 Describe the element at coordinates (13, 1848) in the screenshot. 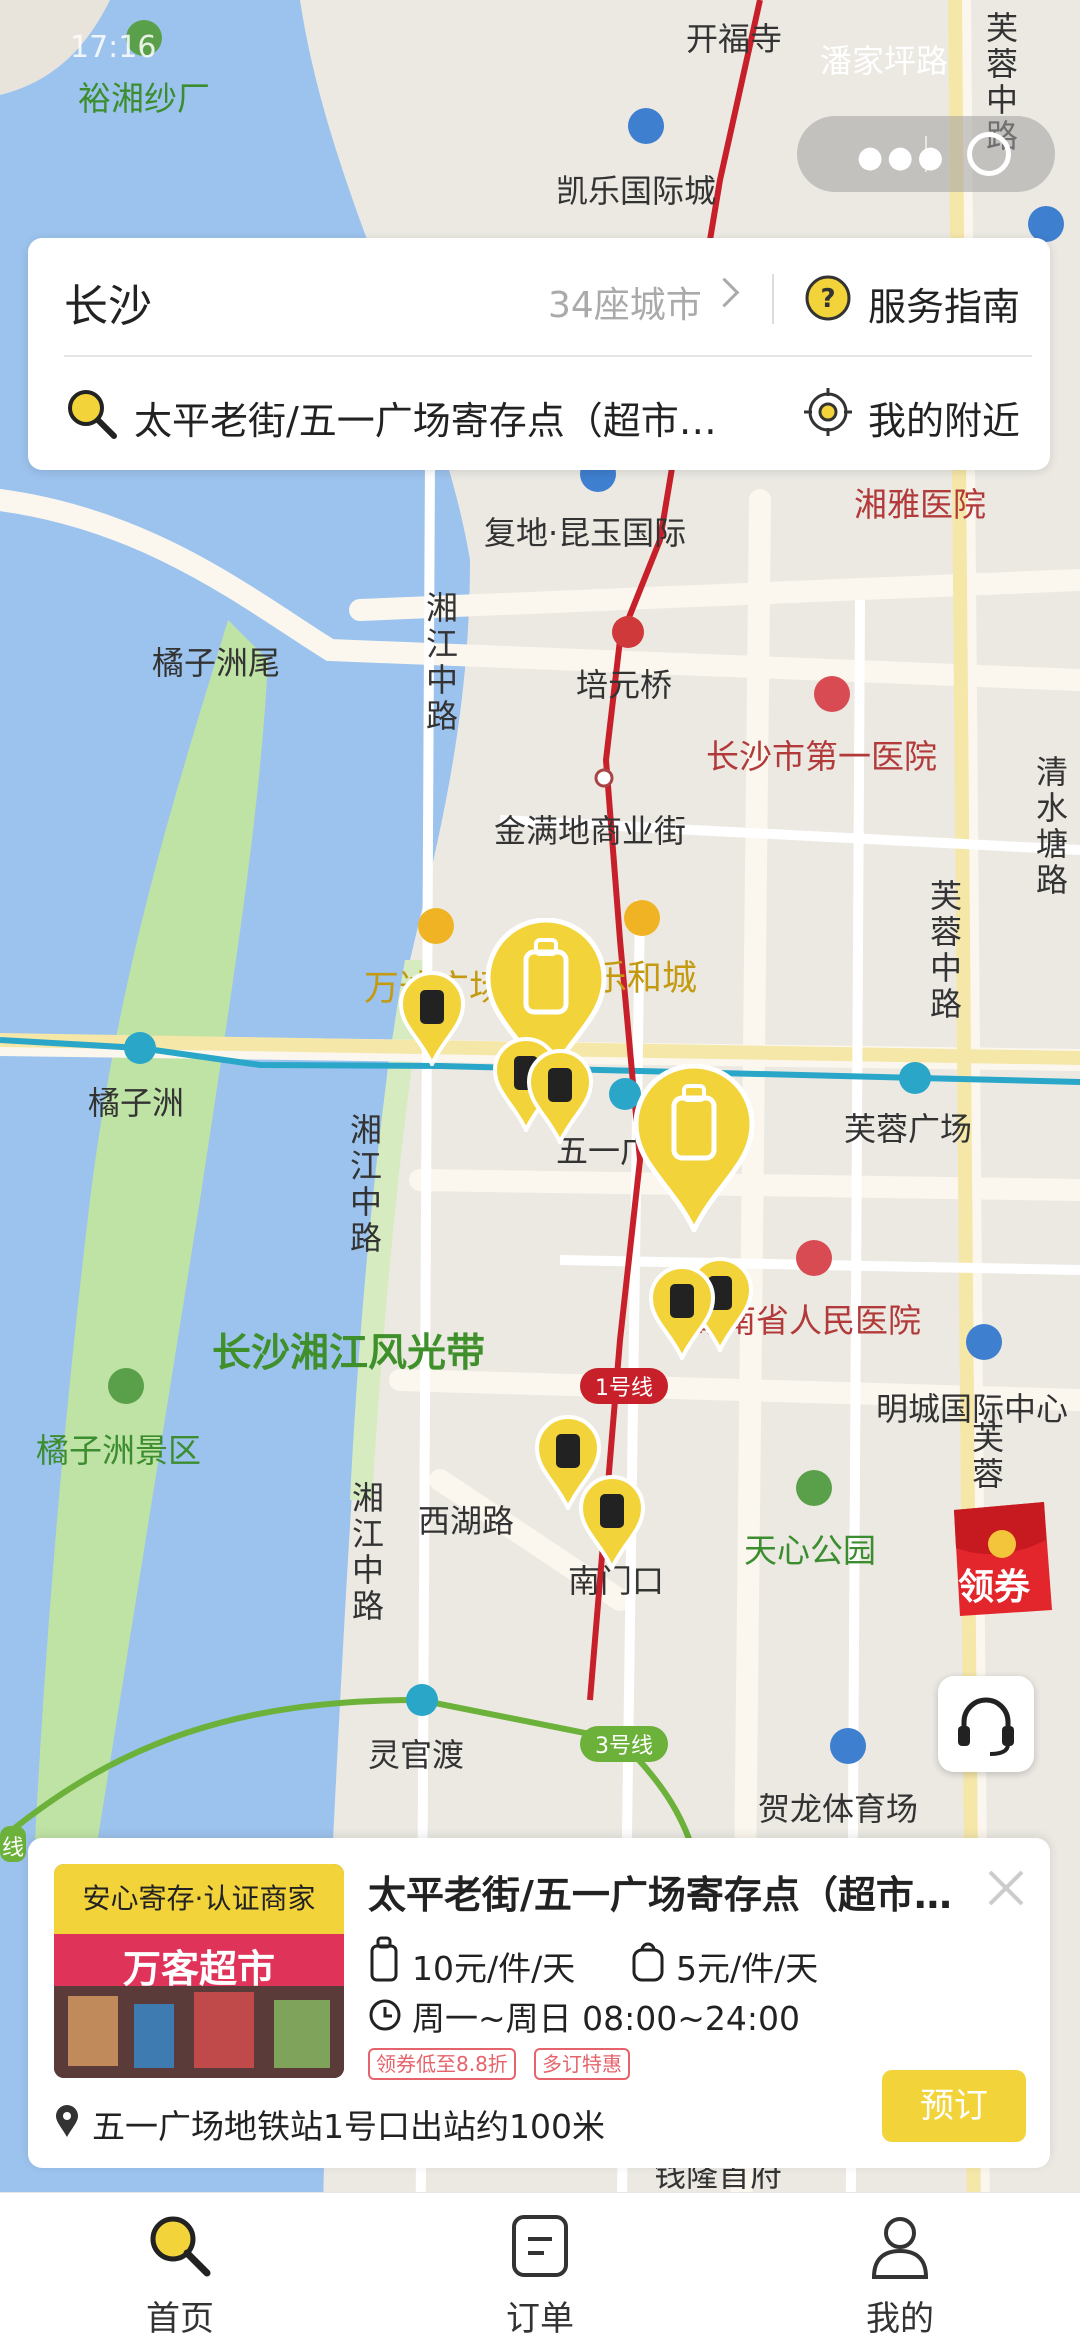

I see `metro-line-edge-badge: 线` at that location.